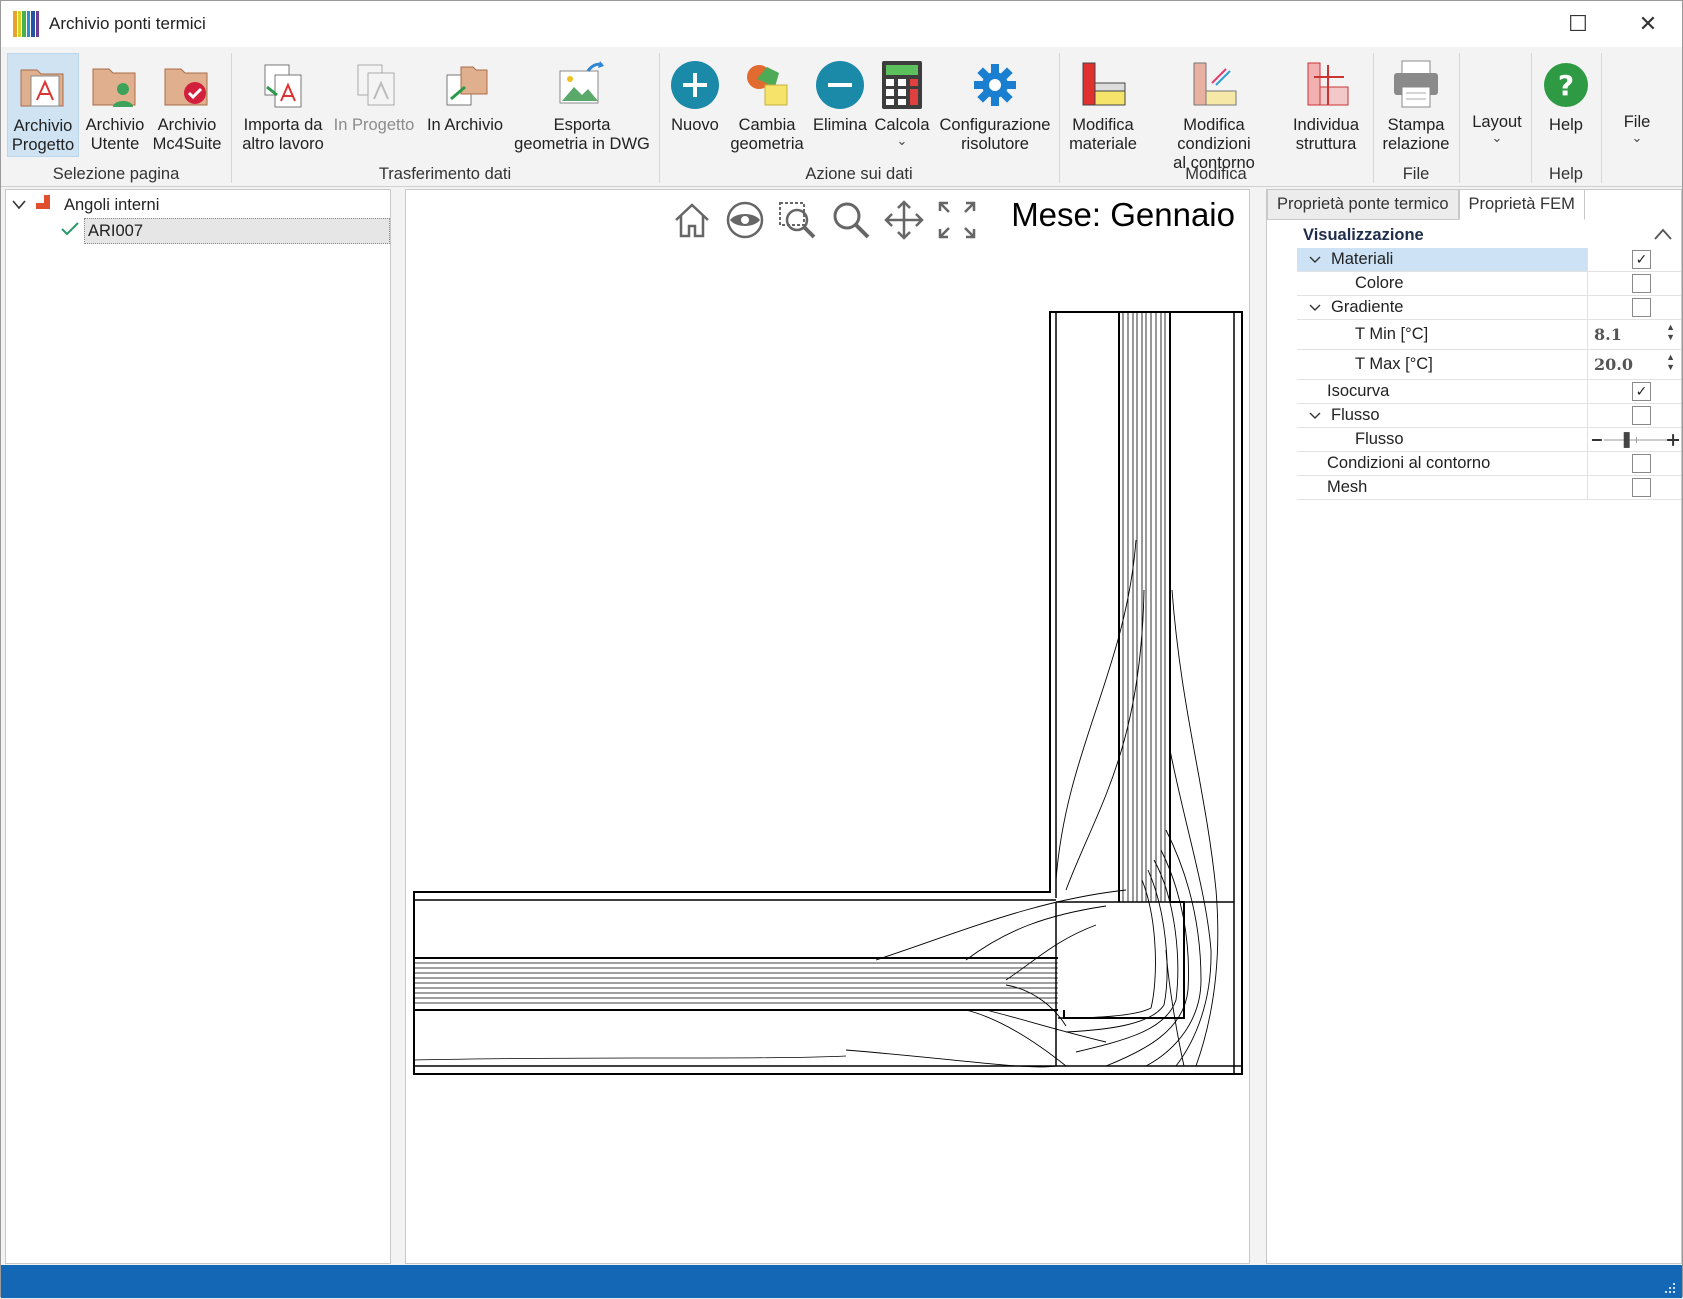 The image size is (1683, 1299). I want to click on elimina-button: Elimina, so click(840, 105).